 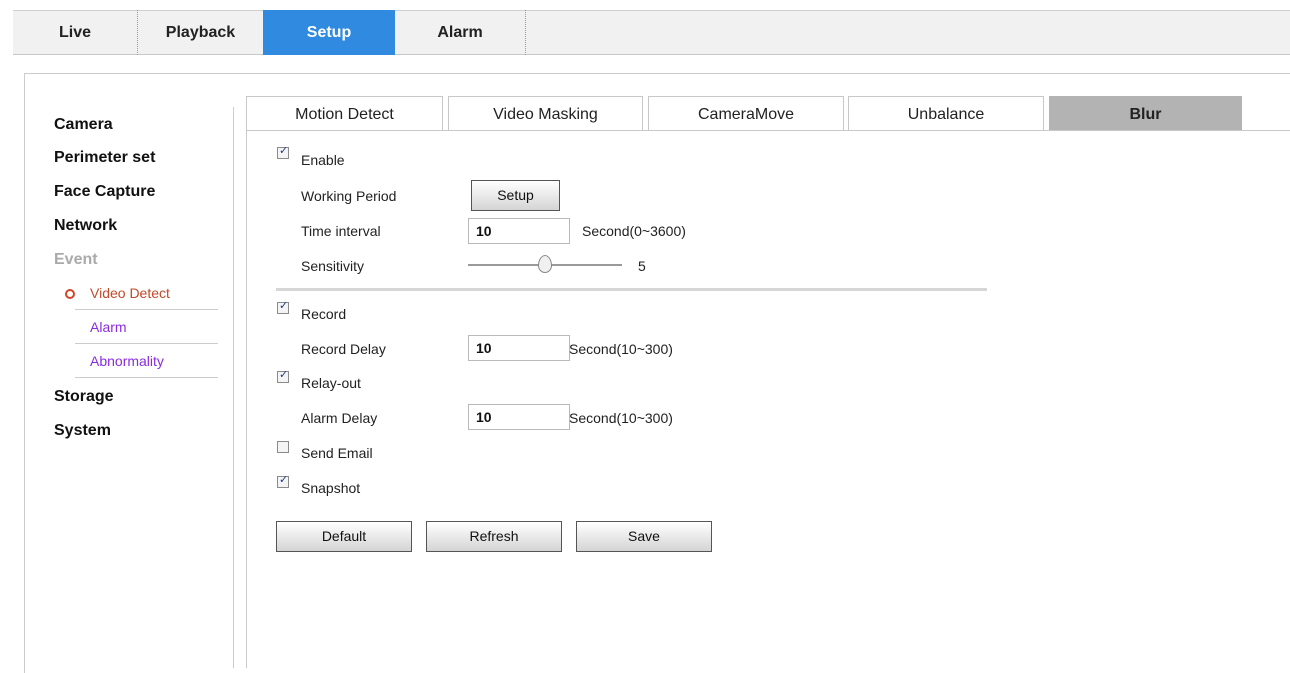 What do you see at coordinates (525, 32) in the screenshot?
I see `tab-separator` at bounding box center [525, 32].